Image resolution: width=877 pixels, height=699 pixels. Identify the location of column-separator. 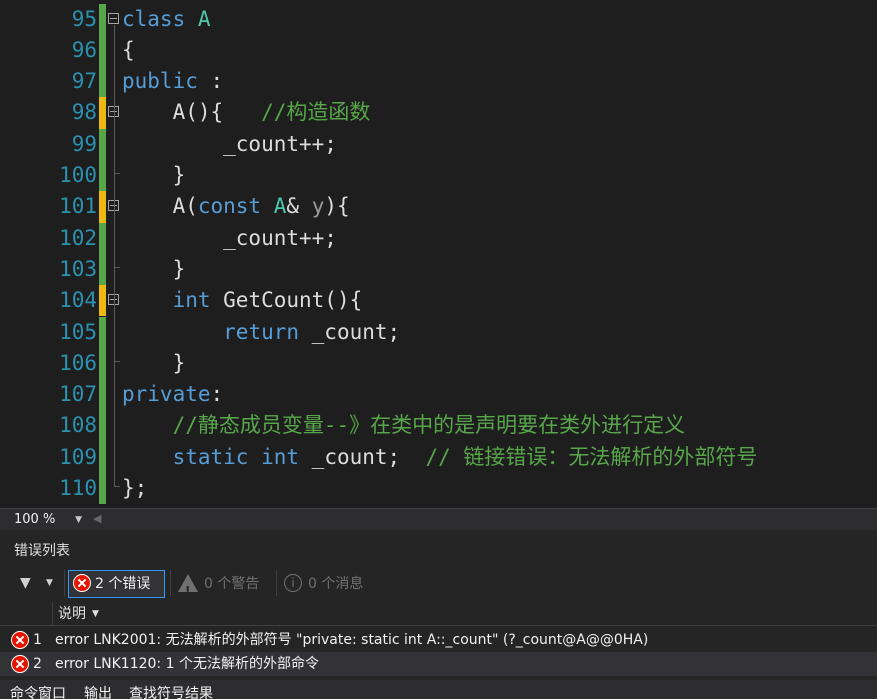
(52, 614).